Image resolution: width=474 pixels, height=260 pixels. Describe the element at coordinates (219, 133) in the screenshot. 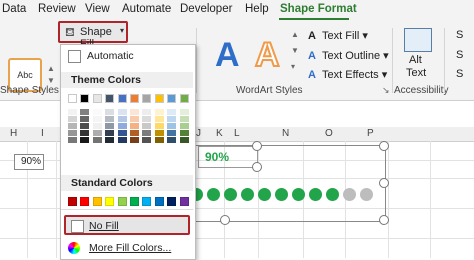

I see `column-header-k: K` at that location.